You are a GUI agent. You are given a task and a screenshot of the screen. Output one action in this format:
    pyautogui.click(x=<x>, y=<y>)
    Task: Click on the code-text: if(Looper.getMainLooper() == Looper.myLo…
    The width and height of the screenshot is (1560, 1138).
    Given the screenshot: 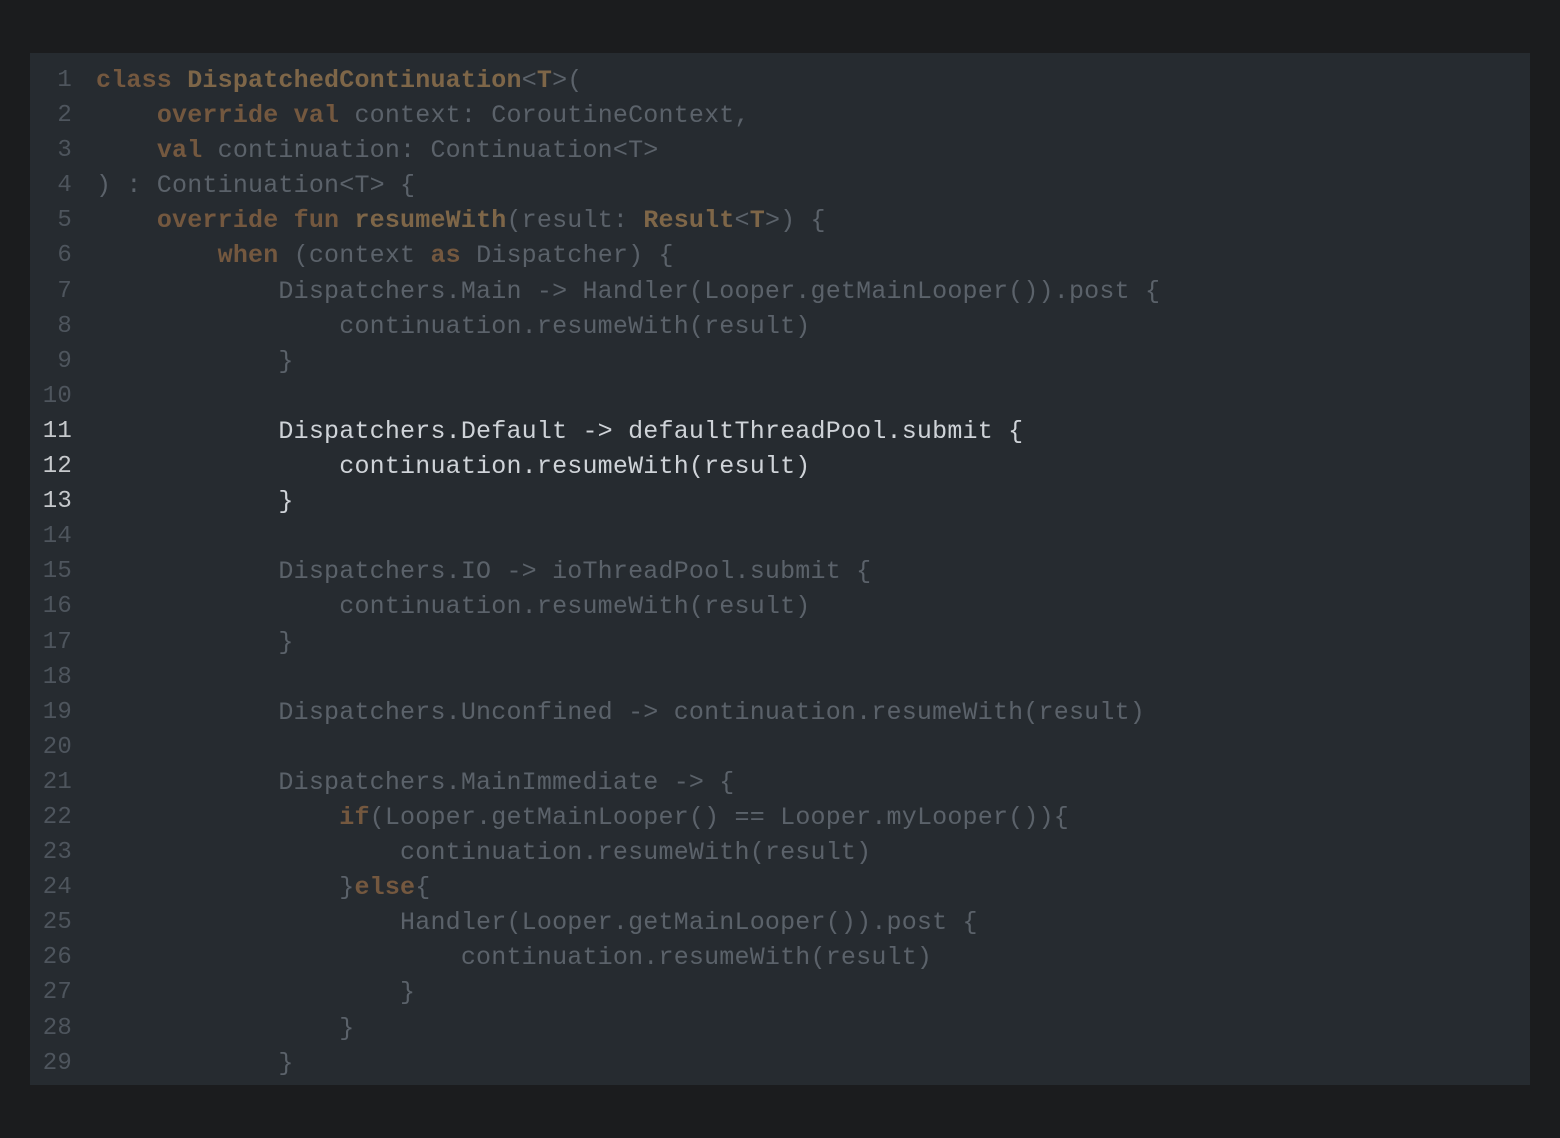 What is the action you would take?
    pyautogui.click(x=582, y=817)
    